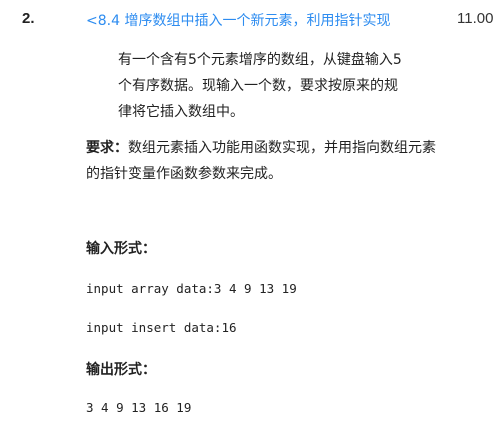 This screenshot has height=435, width=501. Describe the element at coordinates (161, 327) in the screenshot. I see `input-format-line: input insert data:16` at that location.